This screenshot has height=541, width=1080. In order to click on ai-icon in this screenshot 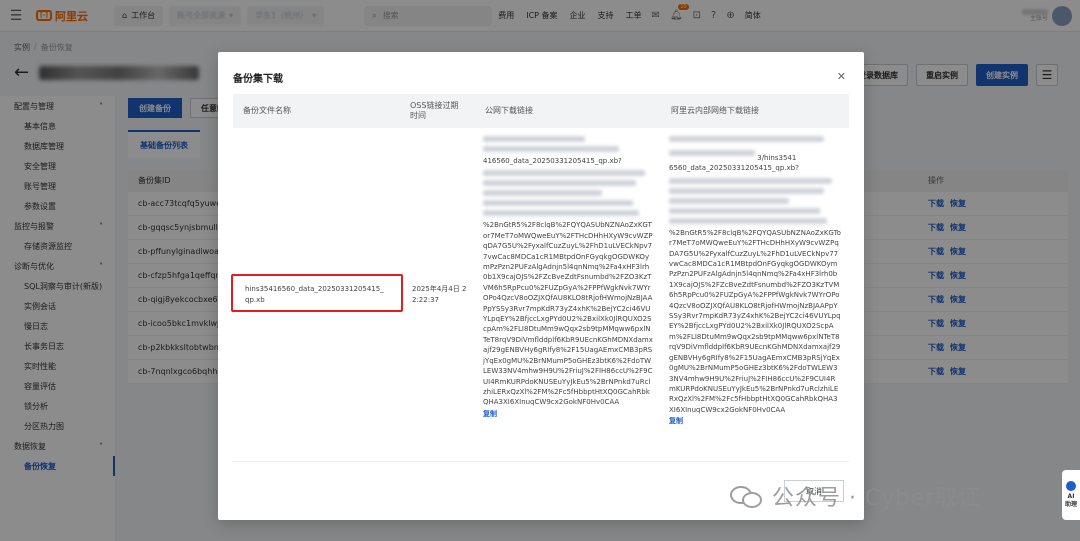, I will do `click(1071, 486)`.